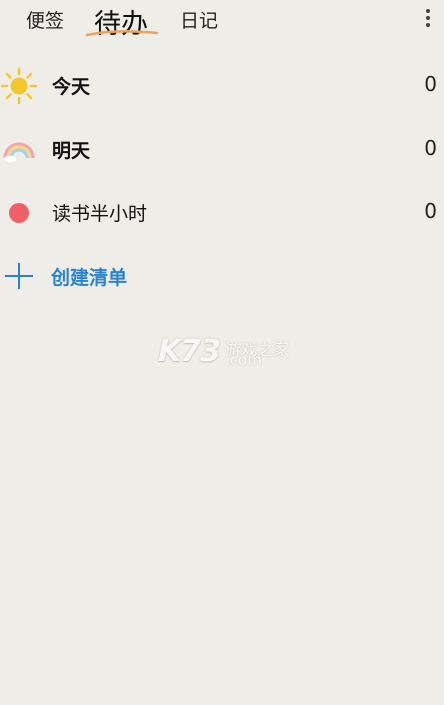  I want to click on list-item-today: 今天 0, so click(222, 86).